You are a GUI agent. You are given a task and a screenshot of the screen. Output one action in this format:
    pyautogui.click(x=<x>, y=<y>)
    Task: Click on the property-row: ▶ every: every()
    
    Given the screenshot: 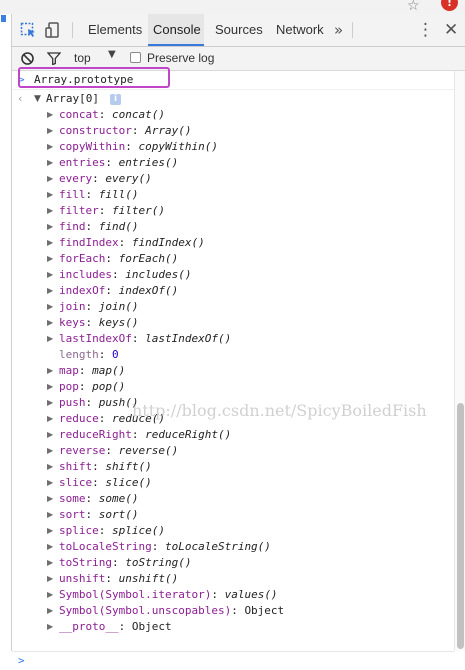 What is the action you would take?
    pyautogui.click(x=233, y=179)
    